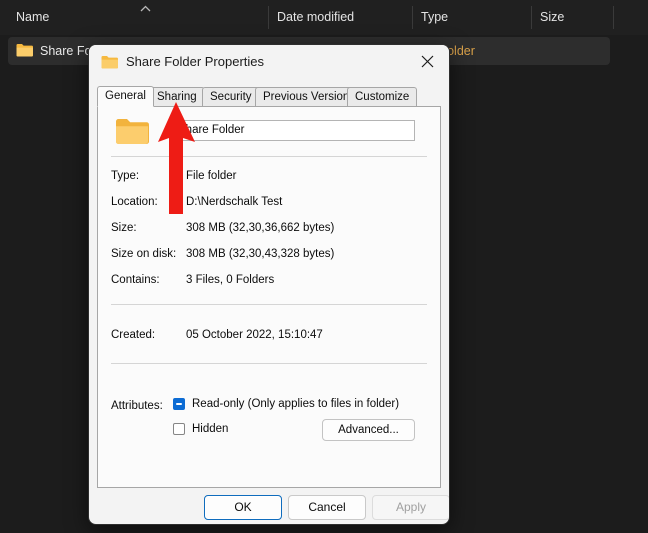  Describe the element at coordinates (260, 228) in the screenshot. I see `field-size-value: 308 MB (32,30,36,662 bytes)` at that location.